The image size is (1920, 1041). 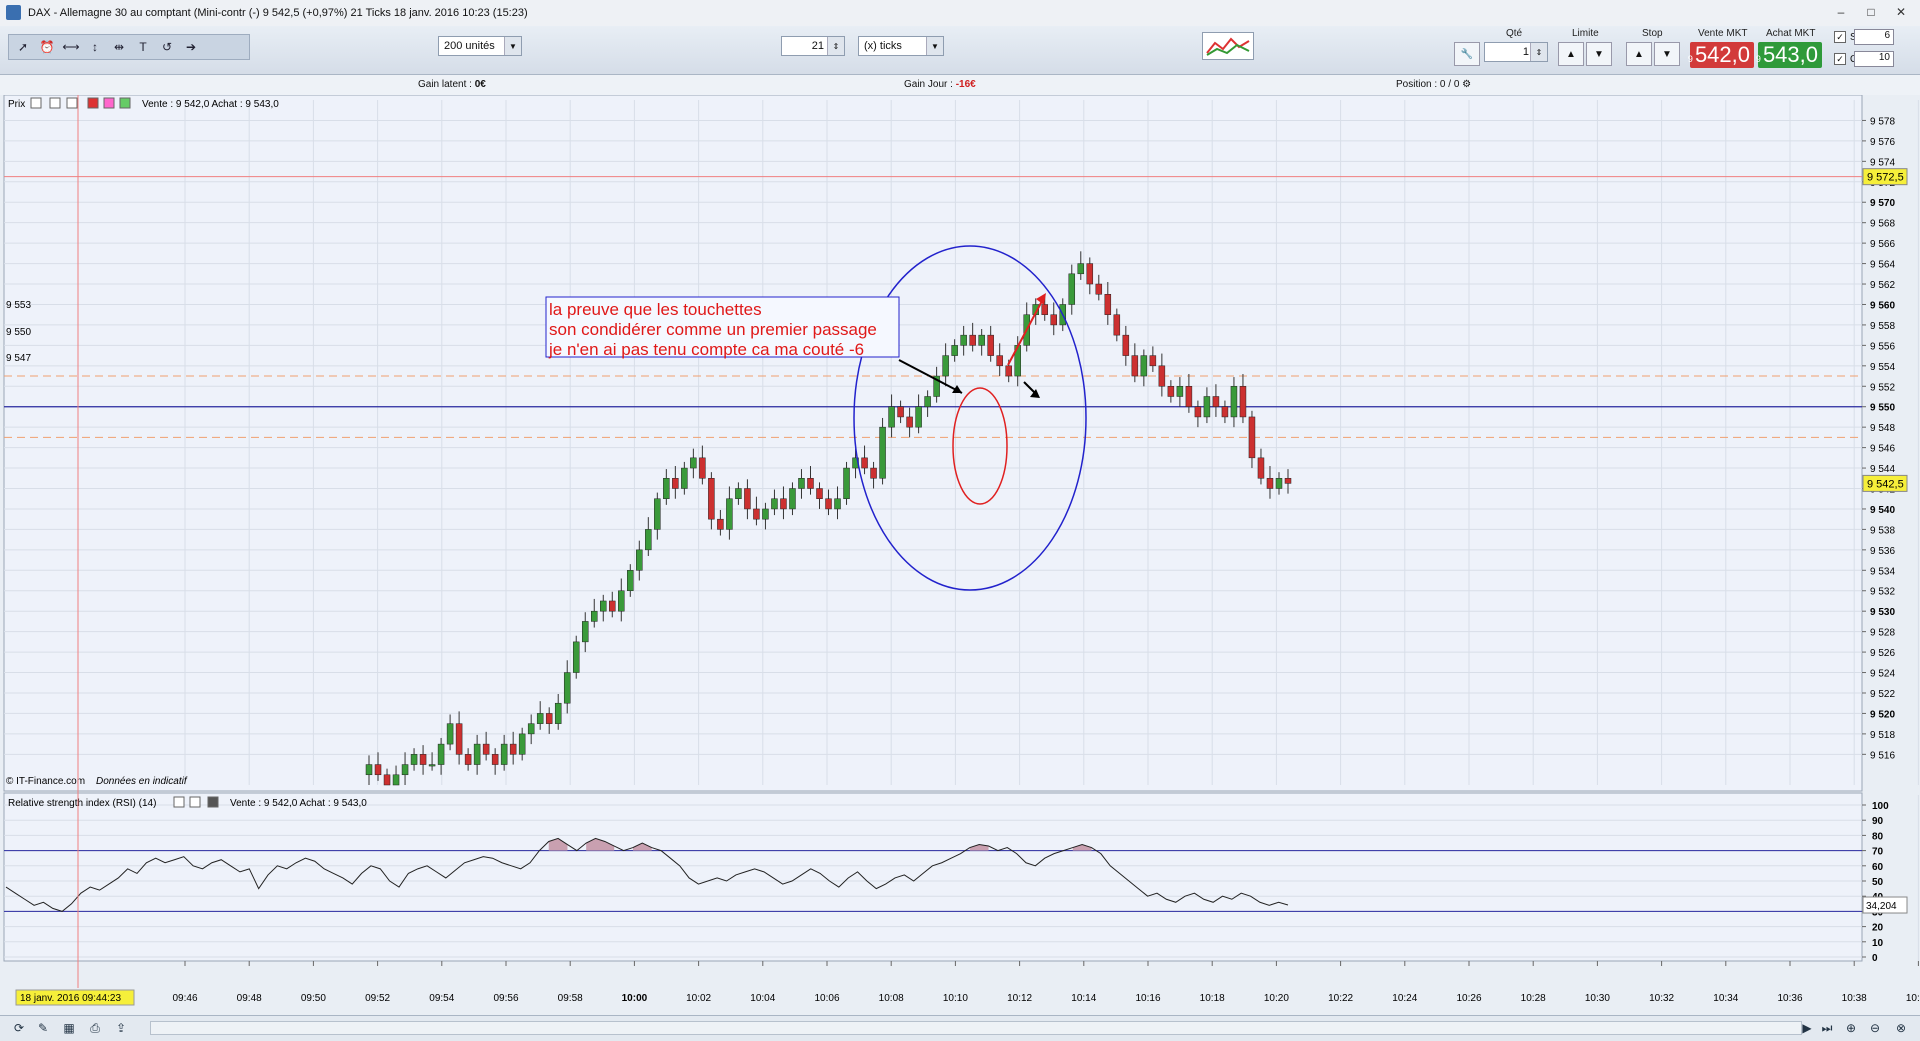 What do you see at coordinates (1882, 571) in the screenshot?
I see `price-tick-label: 9 534` at bounding box center [1882, 571].